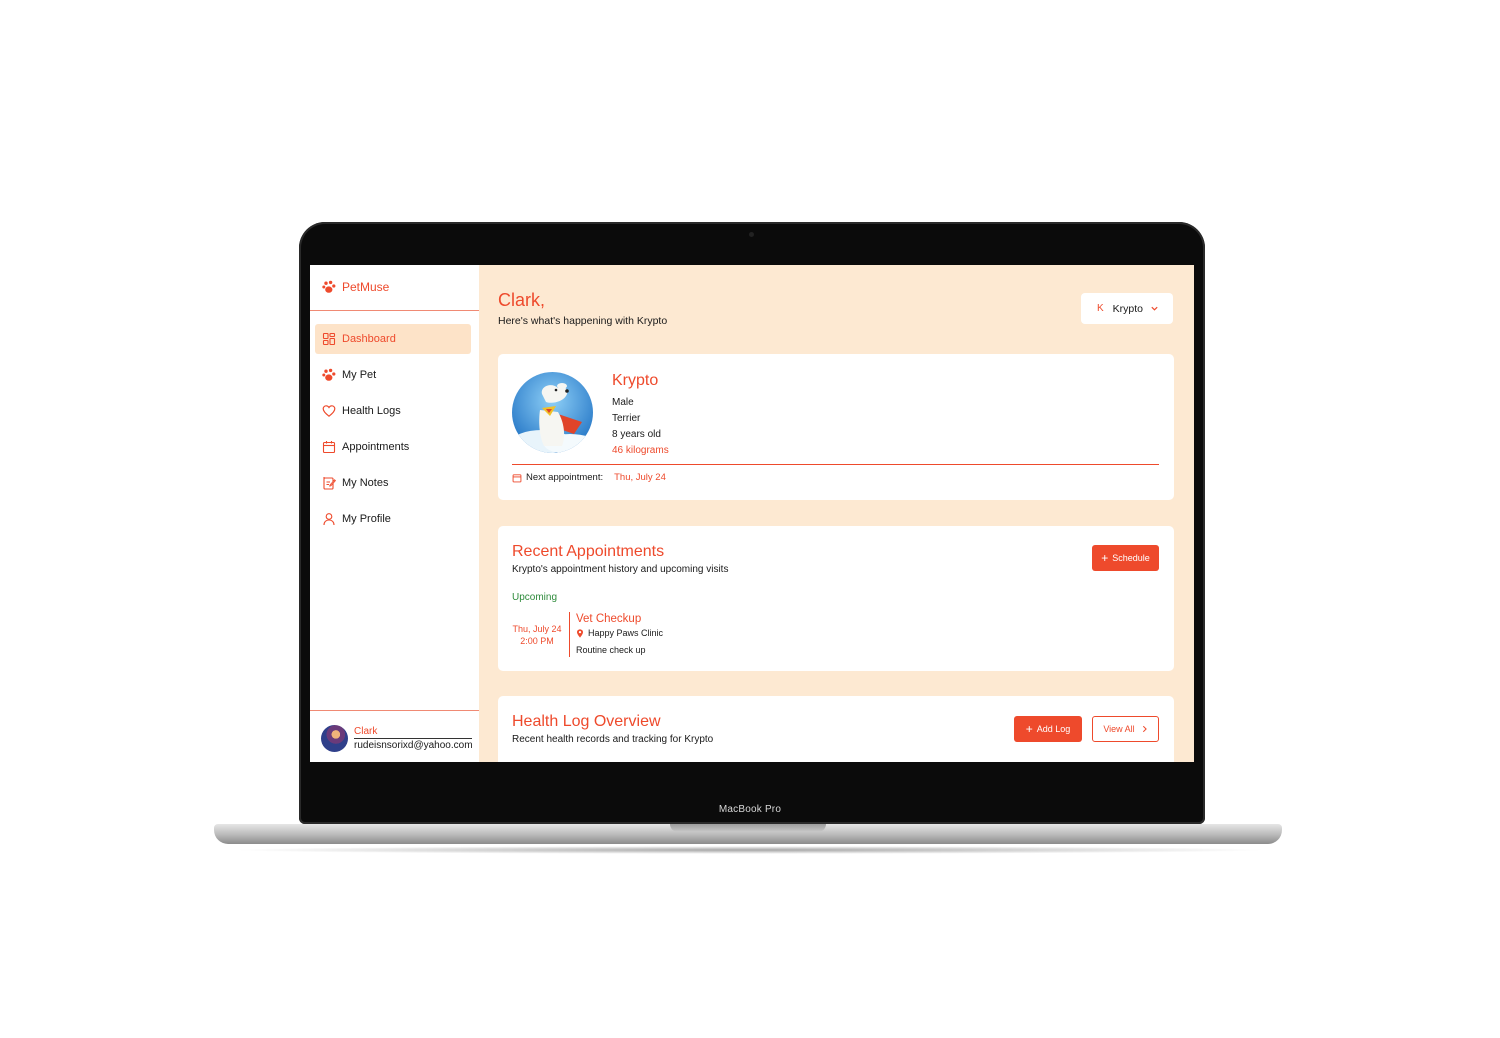  What do you see at coordinates (366, 287) in the screenshot?
I see `brand-name: PetMuse` at bounding box center [366, 287].